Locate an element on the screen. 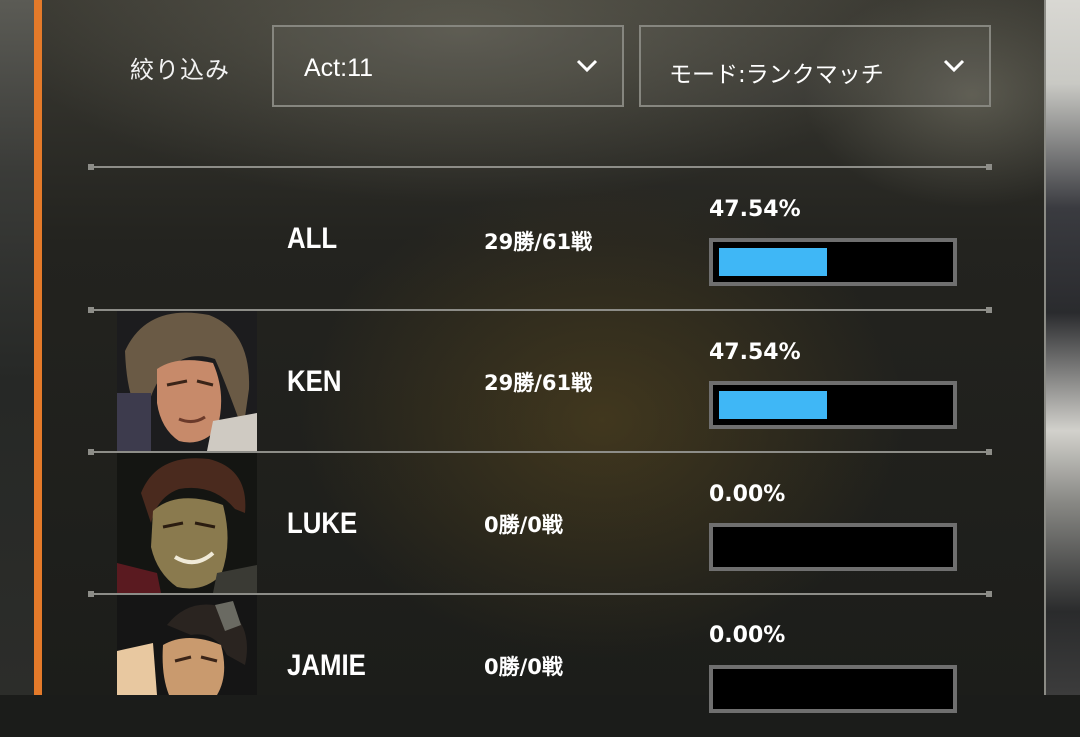 This screenshot has width=1080, height=737. mode-select: モード:ランクマッチ is located at coordinates (815, 66).